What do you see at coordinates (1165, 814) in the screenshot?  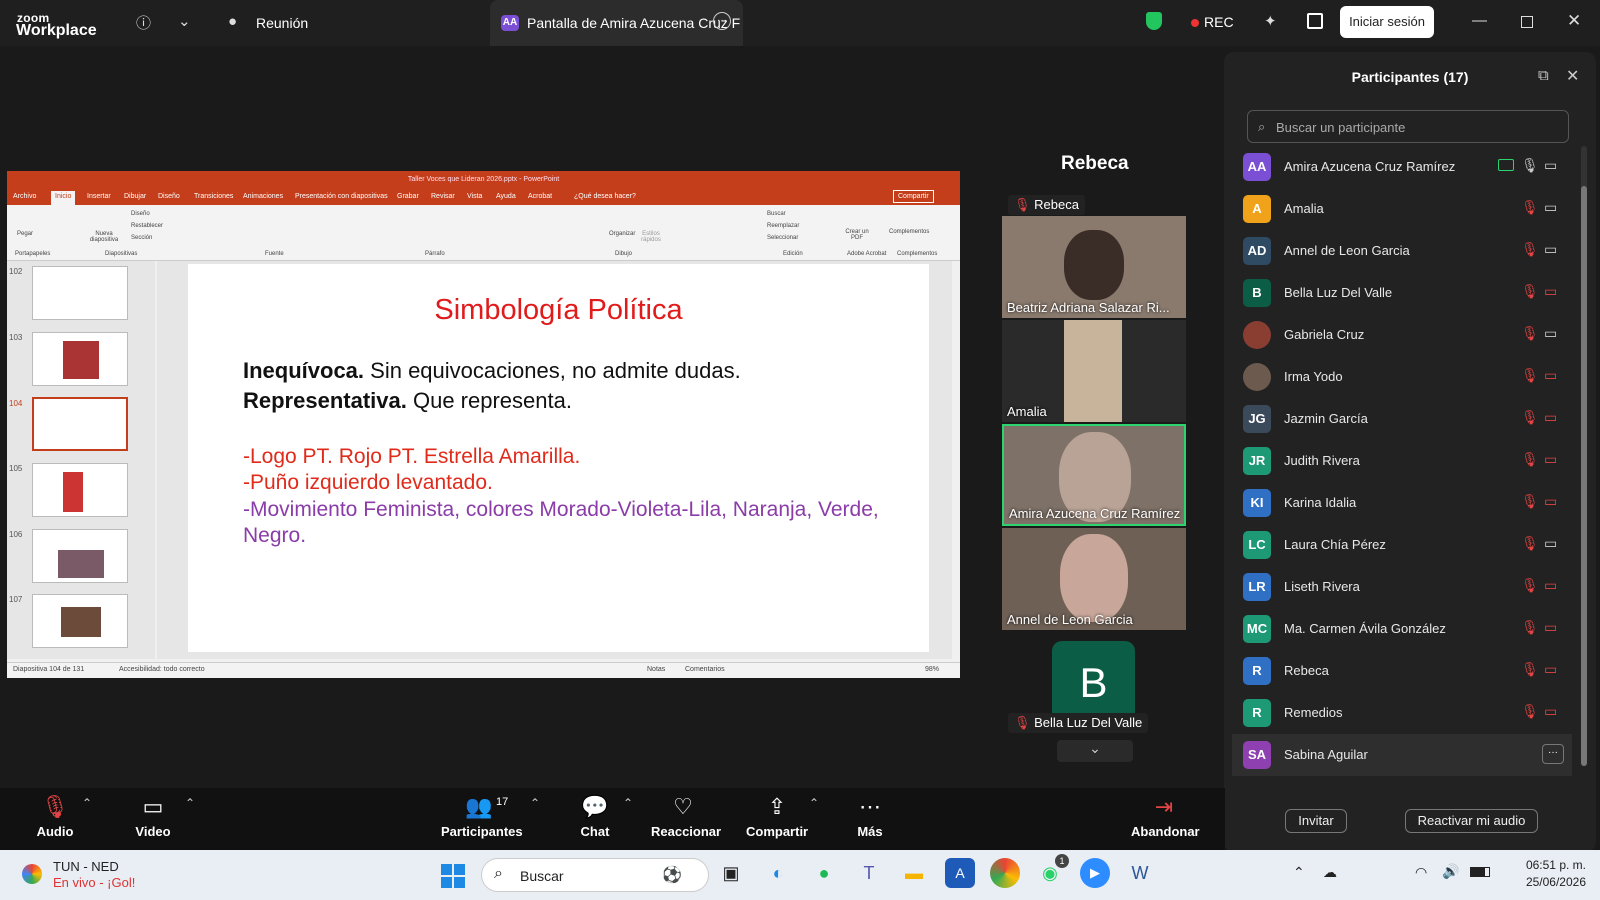 I see `leave-button: ⇥ Abandonar` at bounding box center [1165, 814].